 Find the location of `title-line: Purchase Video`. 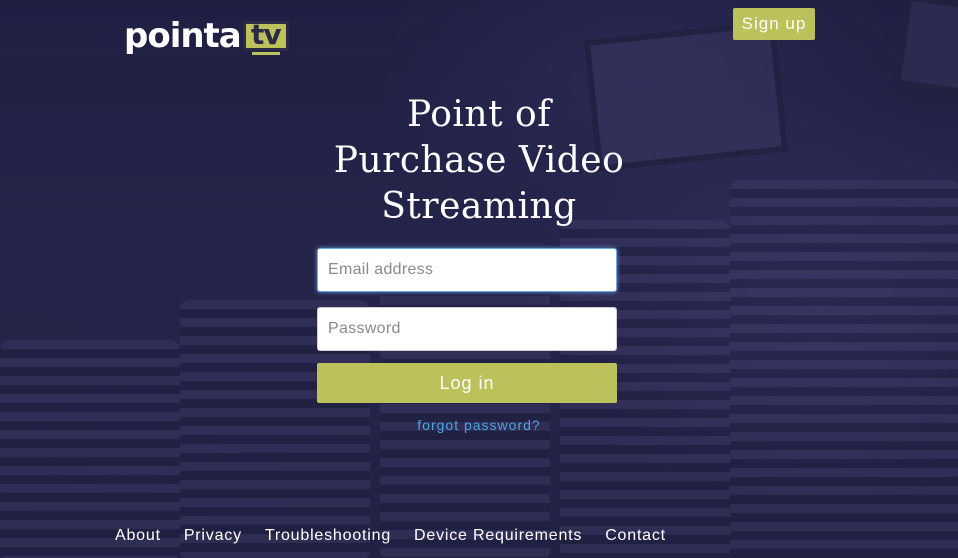

title-line: Purchase Video is located at coordinates (479, 160).